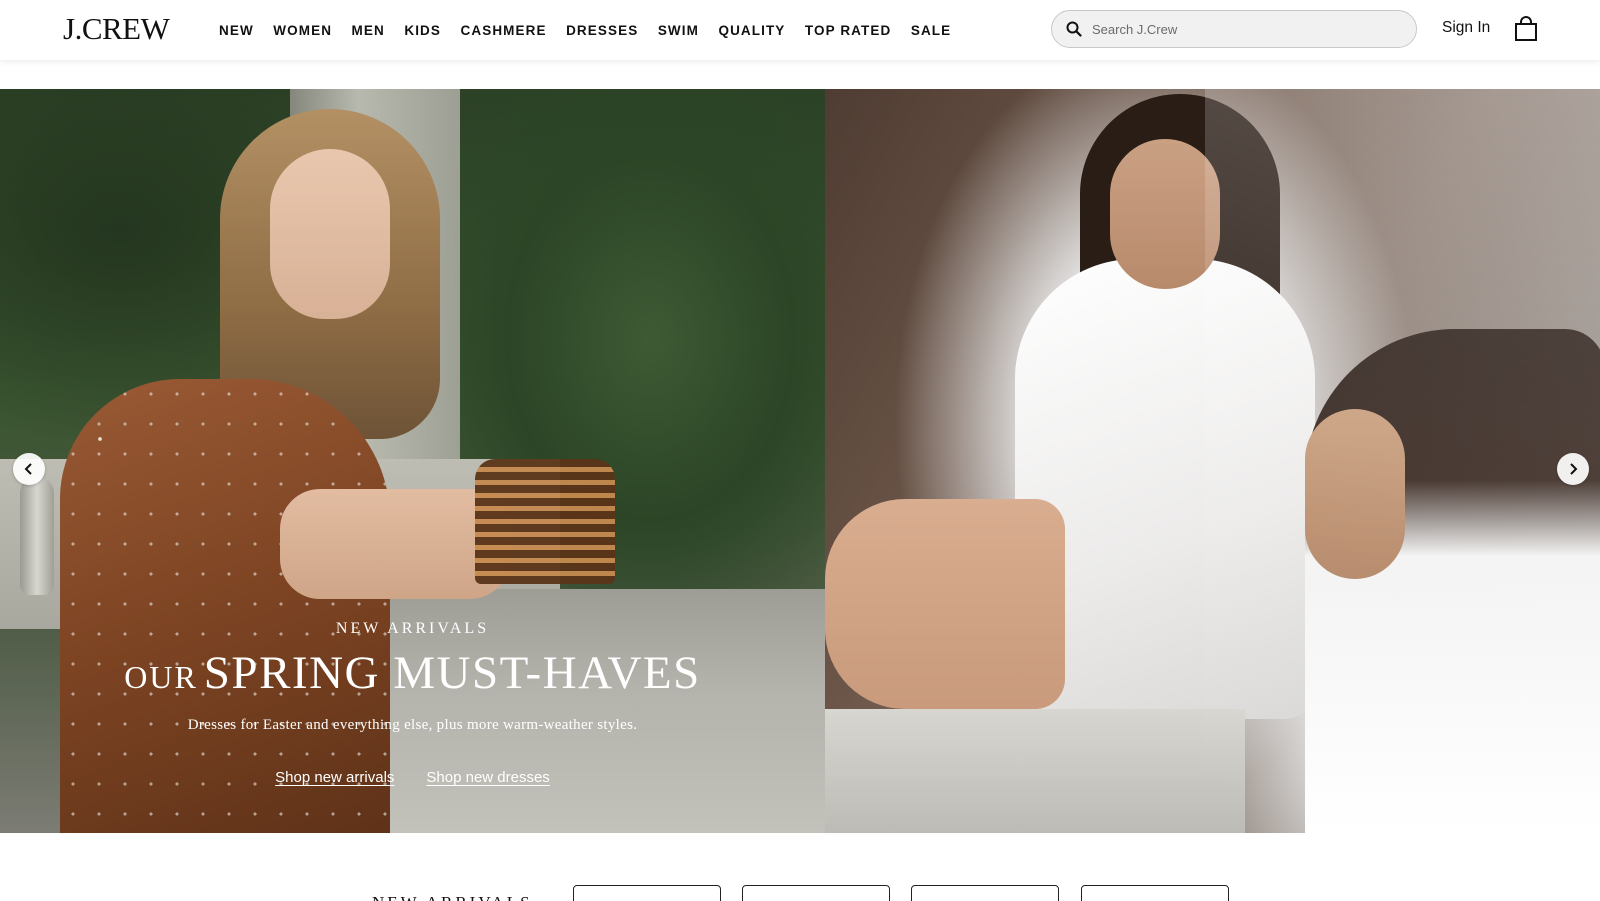  I want to click on shopping-bag-icon, so click(1526, 29).